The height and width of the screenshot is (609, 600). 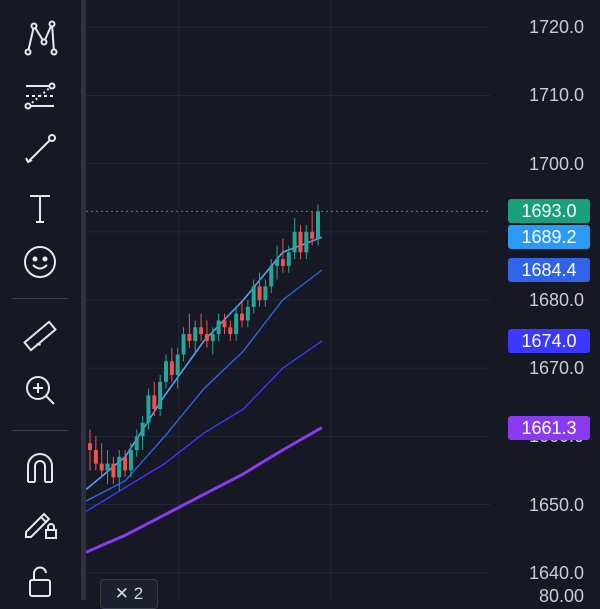 I want to click on price-axis-tick: 1640.0, so click(x=556, y=572).